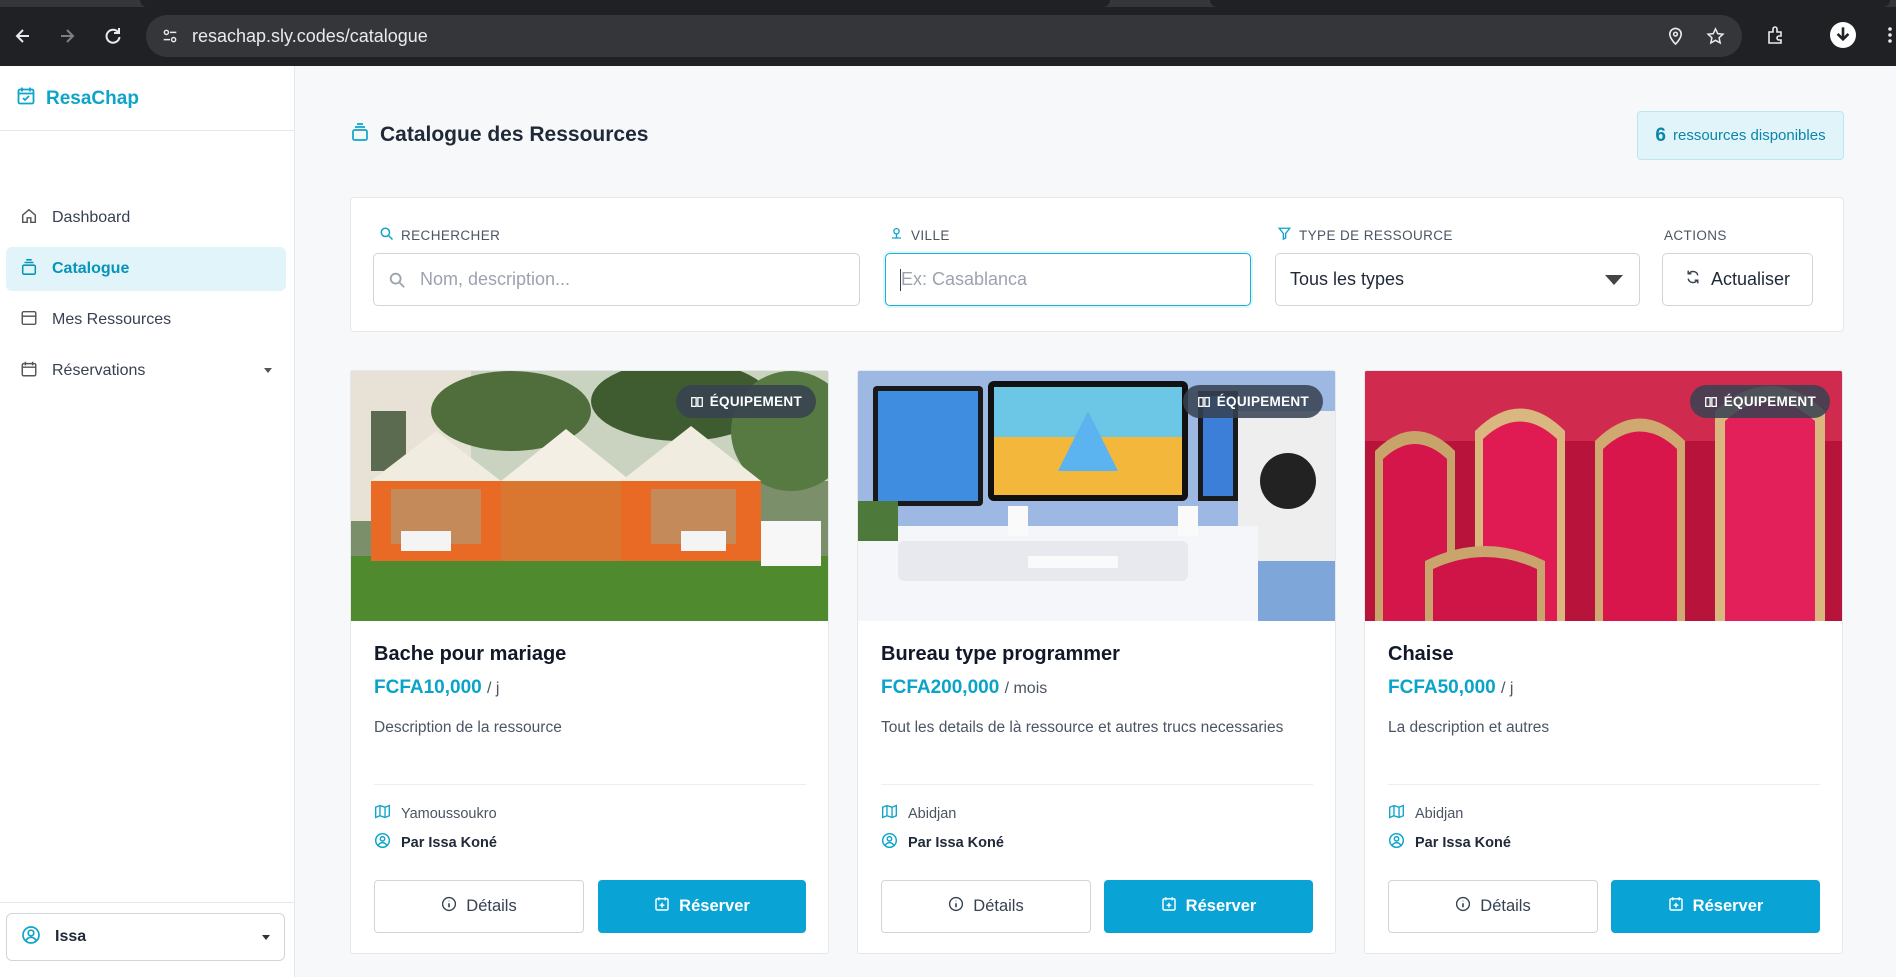 Image resolution: width=1896 pixels, height=977 pixels. What do you see at coordinates (437, 687) in the screenshot?
I see `card-price: FCFA10,000 / j` at bounding box center [437, 687].